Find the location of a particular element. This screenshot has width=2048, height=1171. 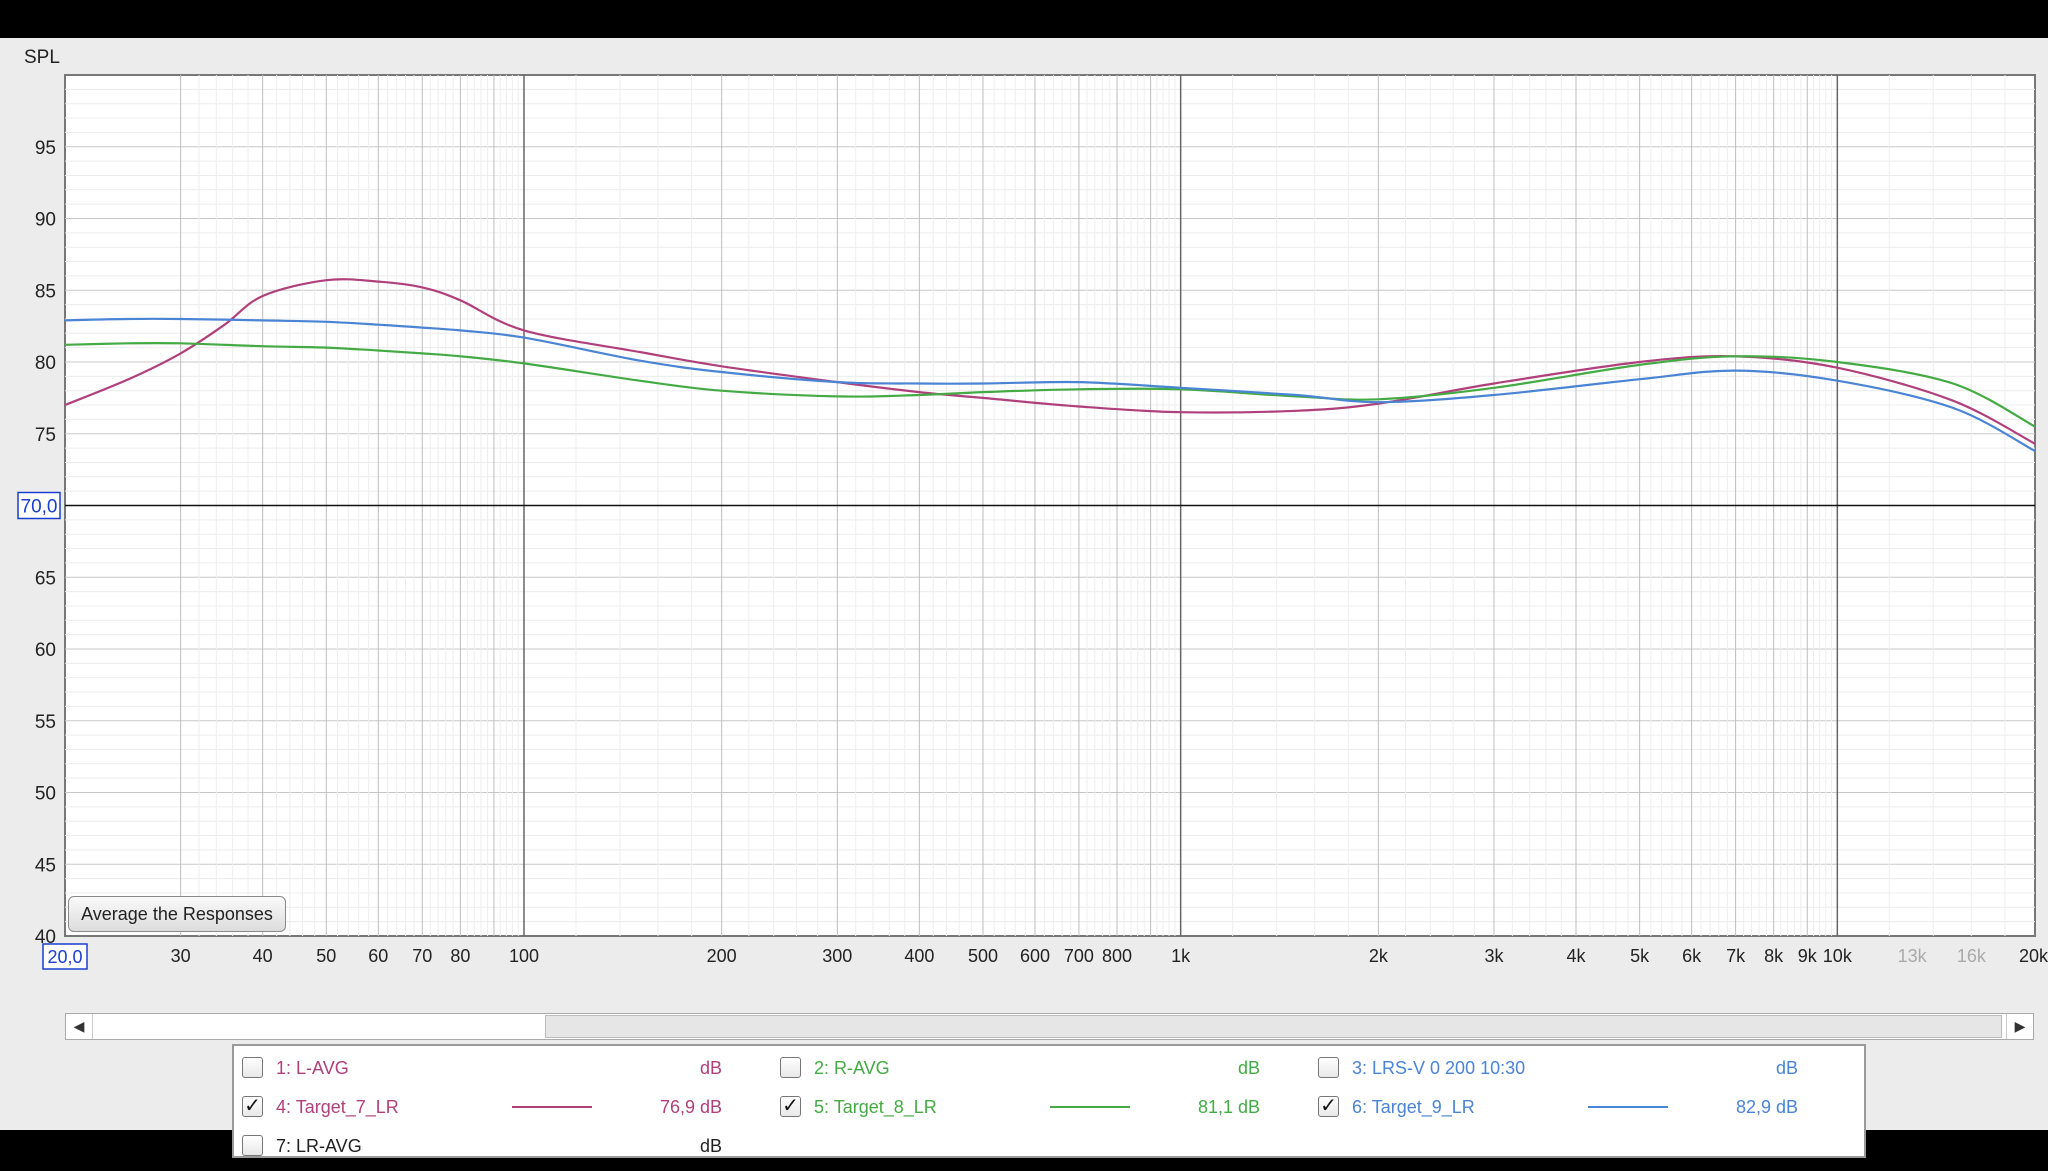

scroll-left-icon: ◀ is located at coordinates (79, 1026).